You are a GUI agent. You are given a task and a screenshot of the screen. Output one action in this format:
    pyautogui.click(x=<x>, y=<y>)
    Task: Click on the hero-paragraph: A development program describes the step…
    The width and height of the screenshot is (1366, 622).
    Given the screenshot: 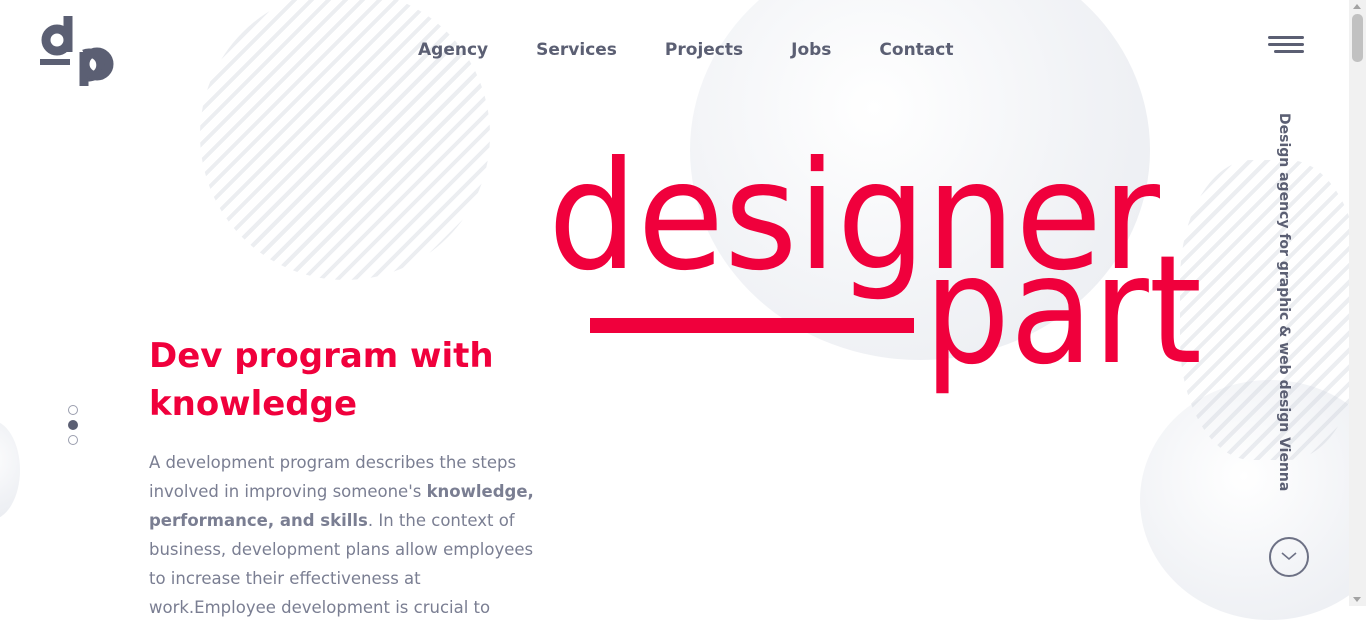 What is the action you would take?
    pyautogui.click(x=349, y=535)
    